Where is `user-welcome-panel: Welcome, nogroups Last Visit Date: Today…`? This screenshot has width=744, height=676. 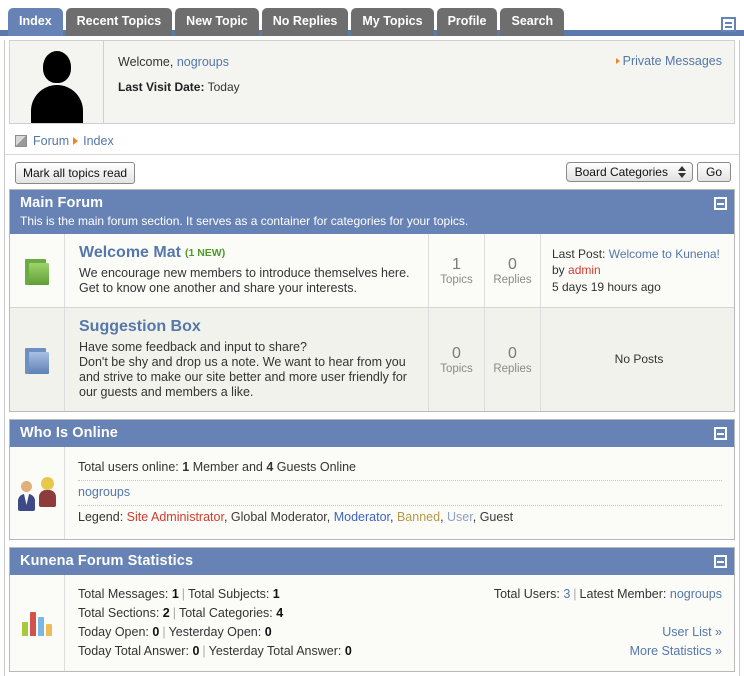
user-welcome-panel: Welcome, nogroups Last Visit Date: Today… is located at coordinates (372, 82).